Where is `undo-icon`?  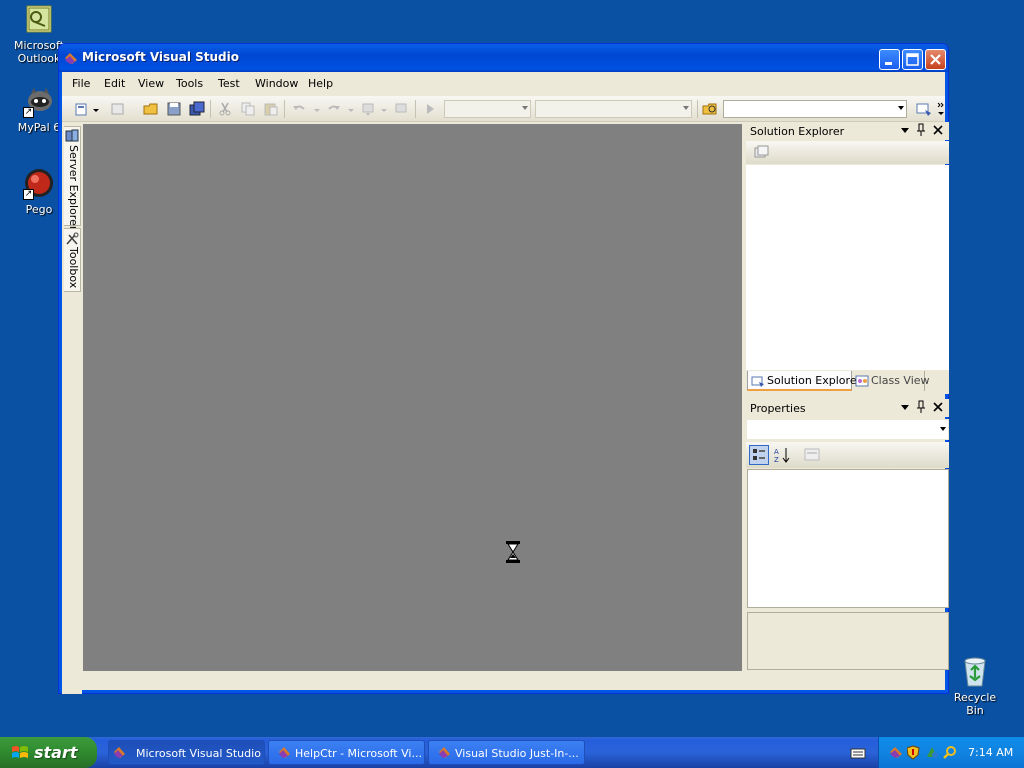
undo-icon is located at coordinates (299, 109).